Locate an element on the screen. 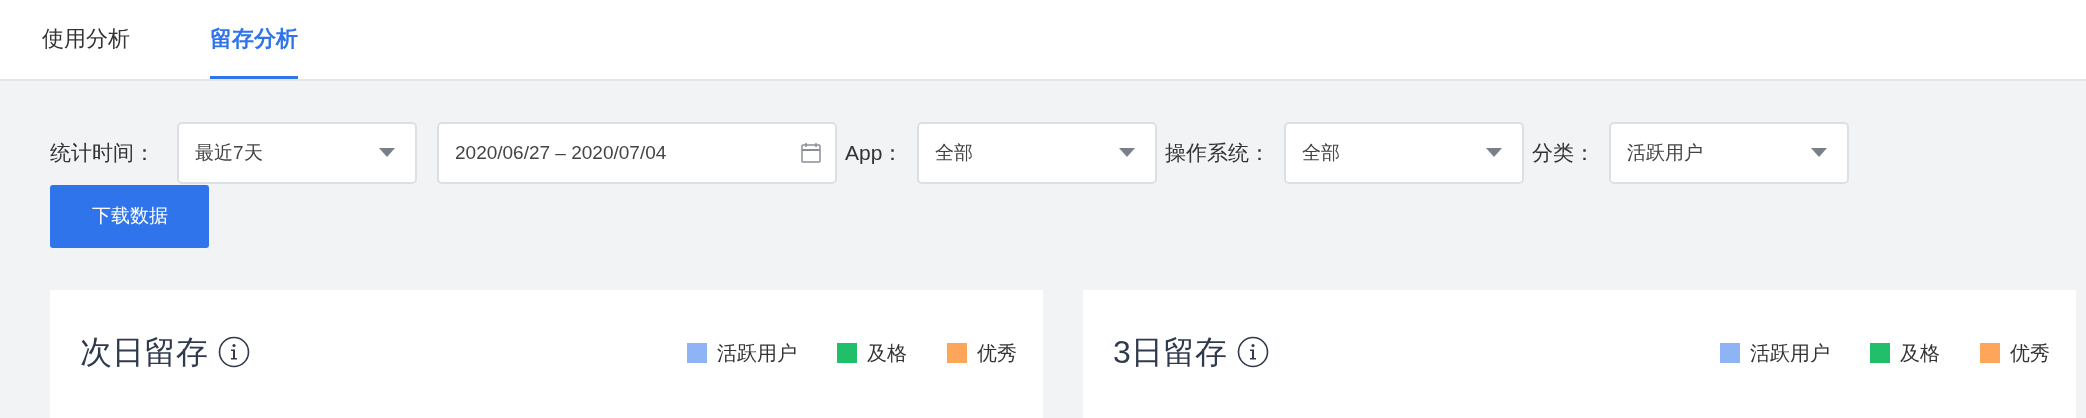 The width and height of the screenshot is (2086, 418). filter-label: 操作系统： is located at coordinates (1218, 153).